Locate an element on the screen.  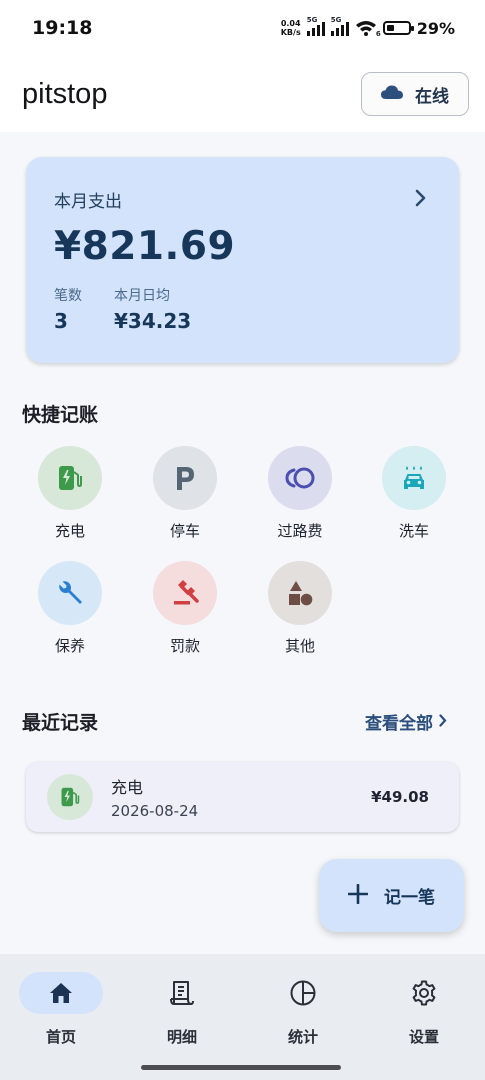
nav-item-statistics: 统计 is located at coordinates (303, 1009).